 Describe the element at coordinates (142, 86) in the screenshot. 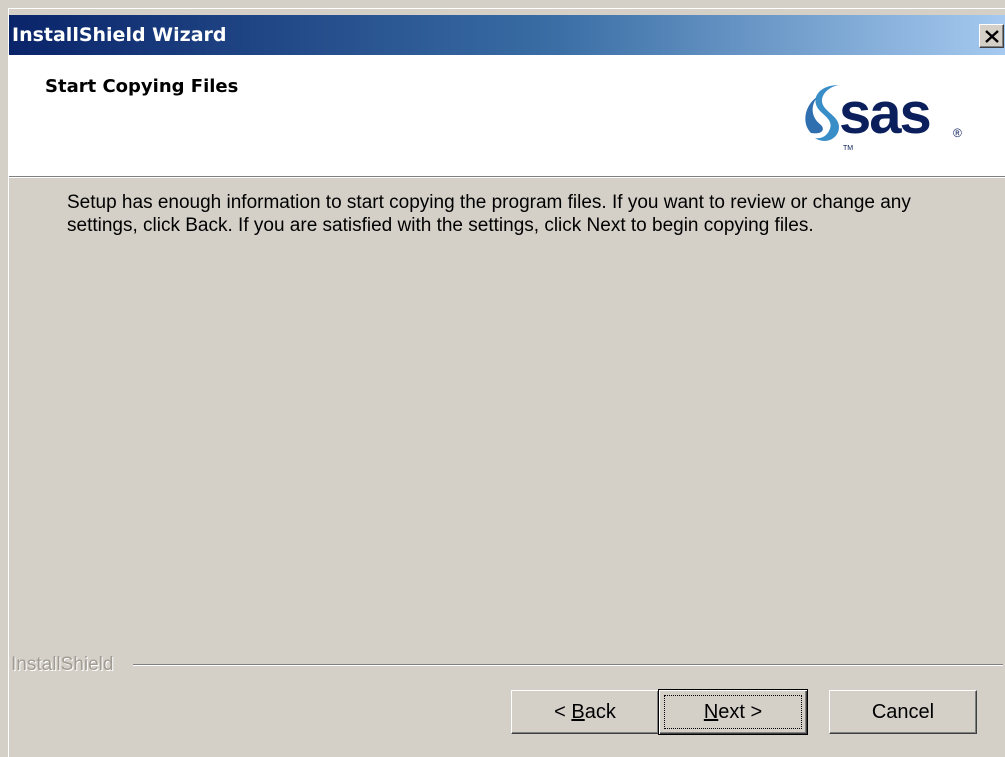

I see `page-title: Start Copying Files` at that location.